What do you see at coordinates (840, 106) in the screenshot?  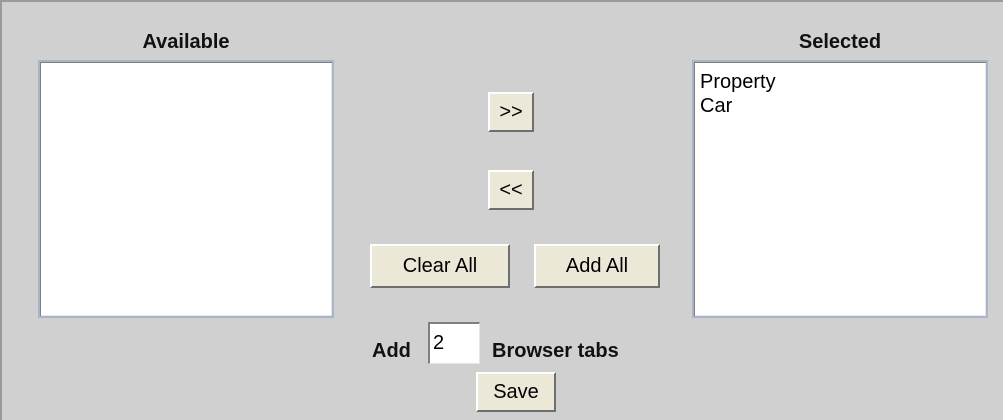 I see `selected-list-item: Car` at bounding box center [840, 106].